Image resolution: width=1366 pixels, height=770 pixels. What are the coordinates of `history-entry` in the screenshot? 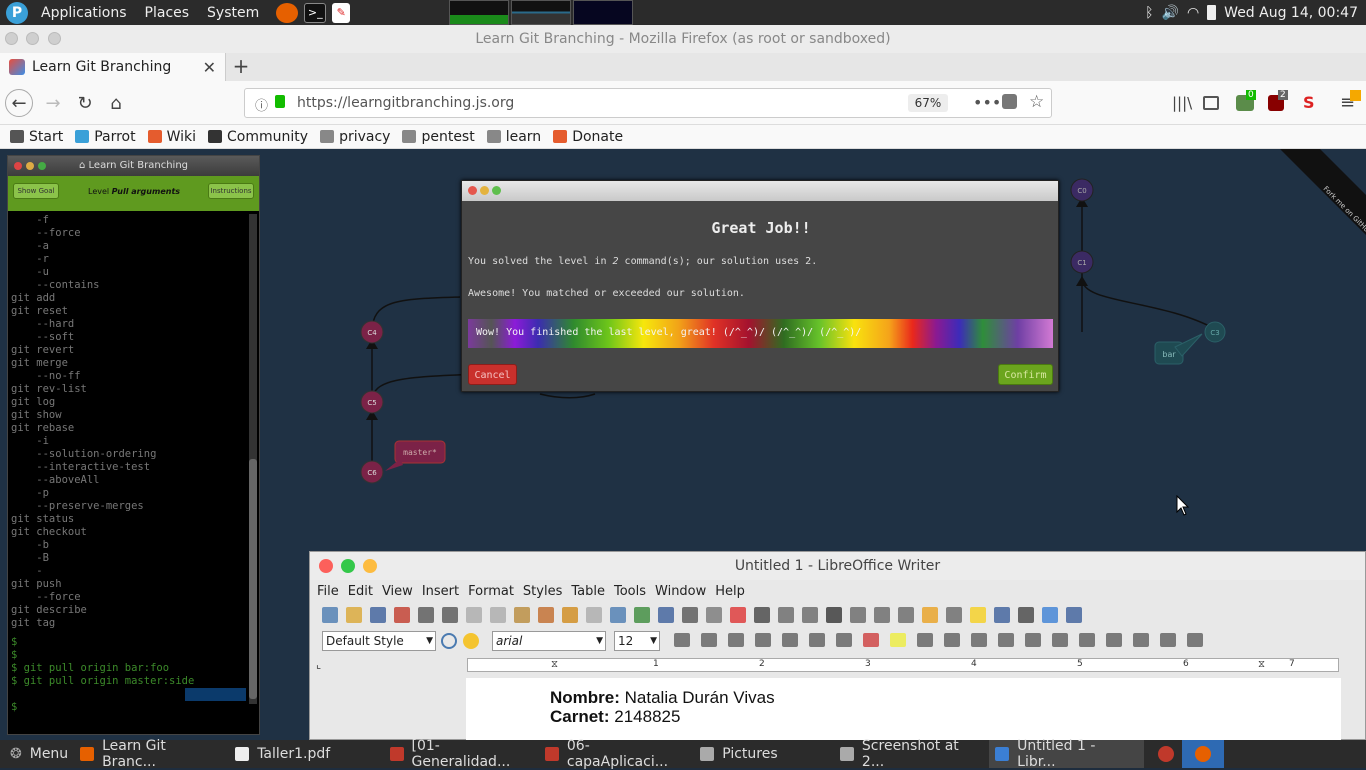 It's located at (128, 694).